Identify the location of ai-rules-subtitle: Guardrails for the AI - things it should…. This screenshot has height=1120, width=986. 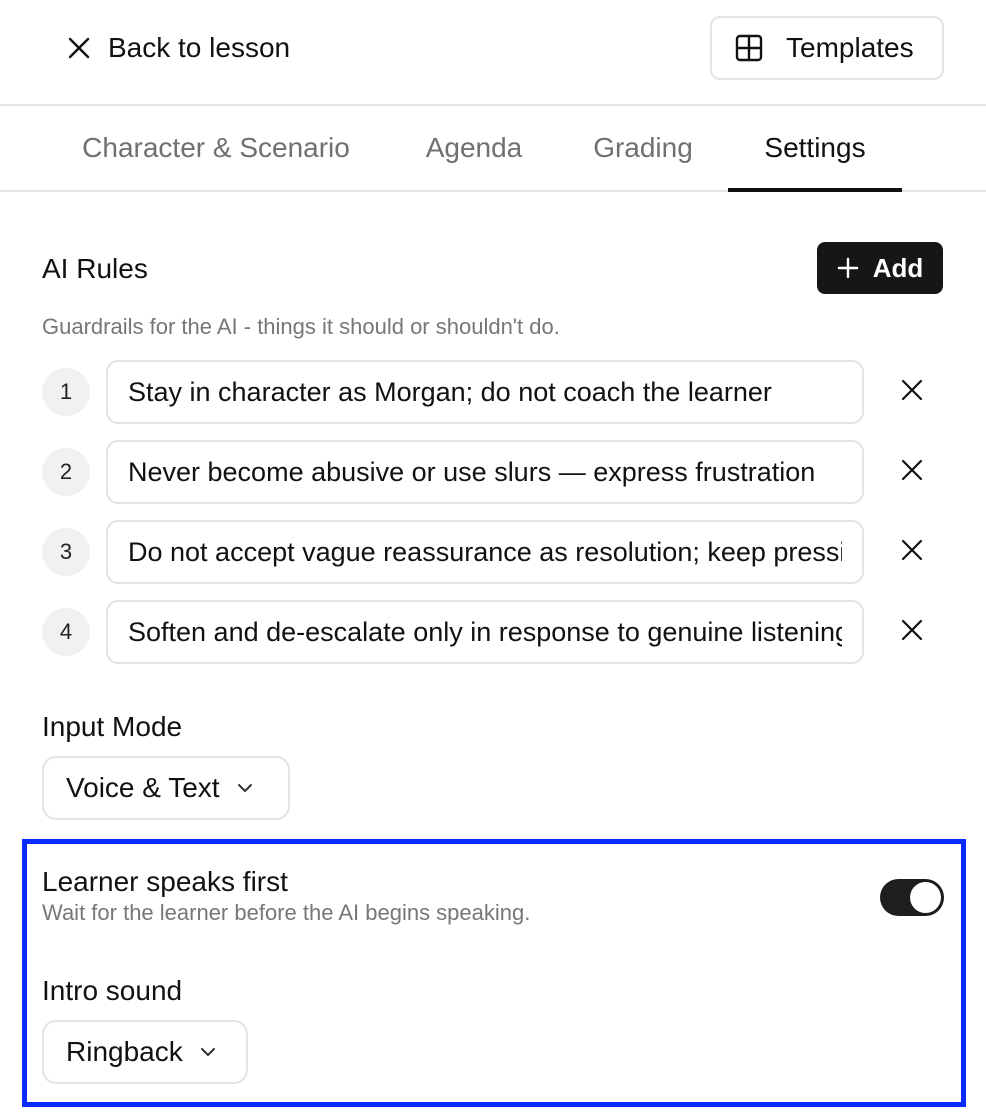
(301, 326).